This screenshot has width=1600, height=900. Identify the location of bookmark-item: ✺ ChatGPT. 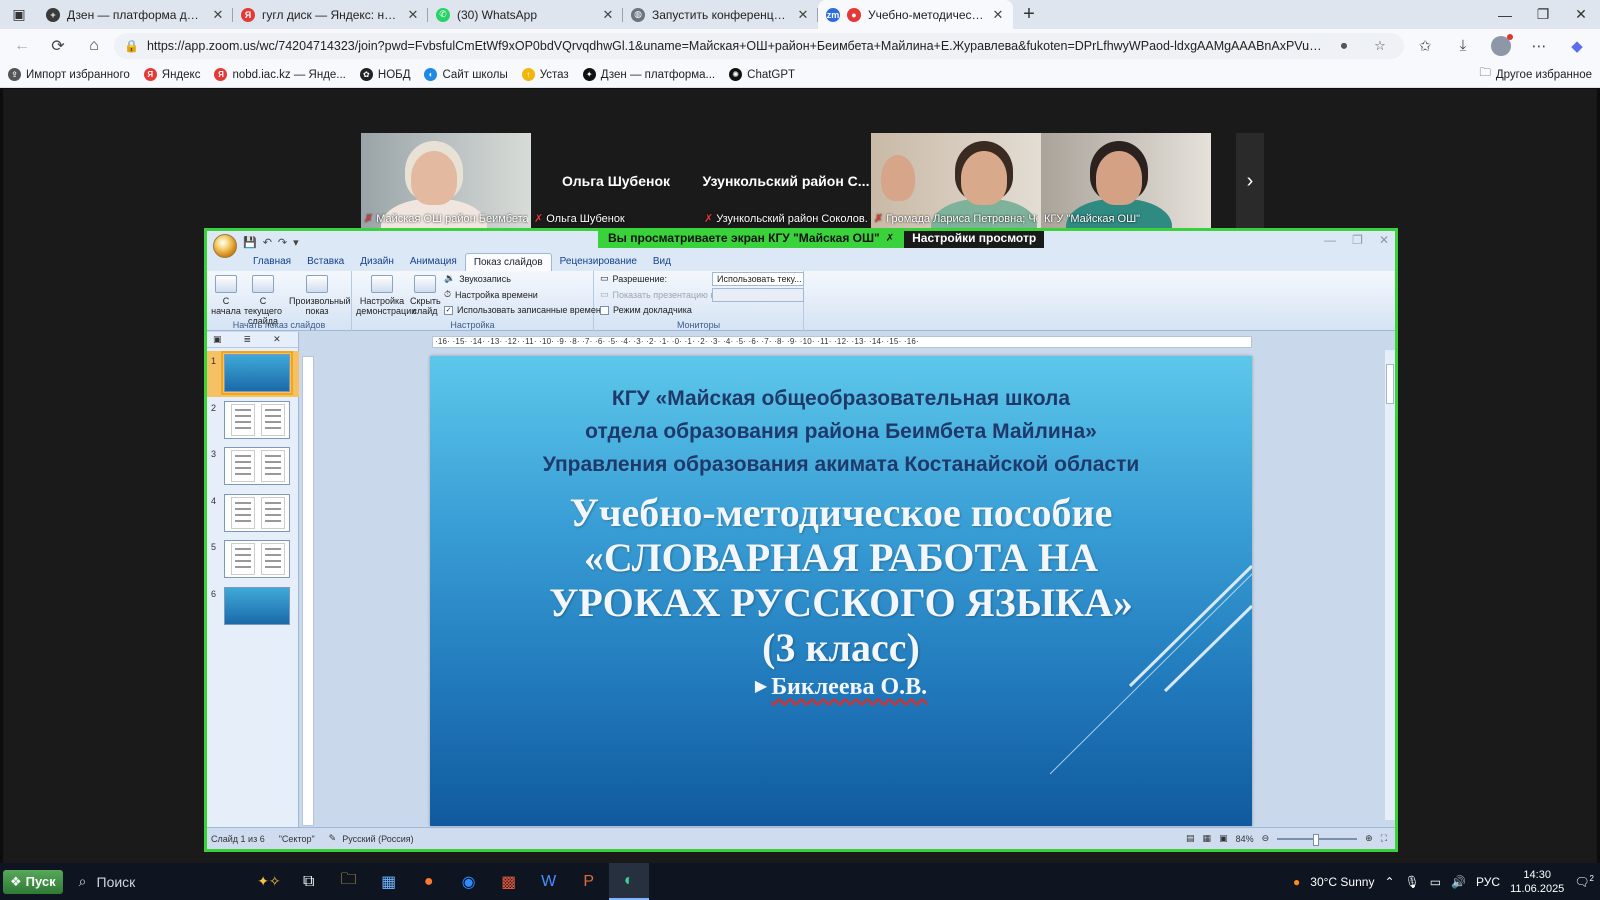
(762, 74).